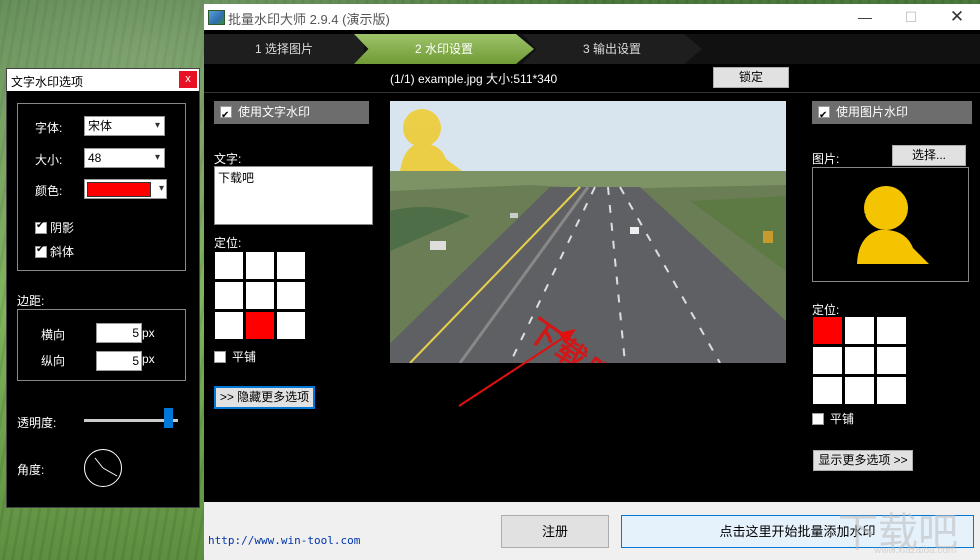 This screenshot has height=560, width=980. I want to click on shadow-checkbox, so click(41, 227).